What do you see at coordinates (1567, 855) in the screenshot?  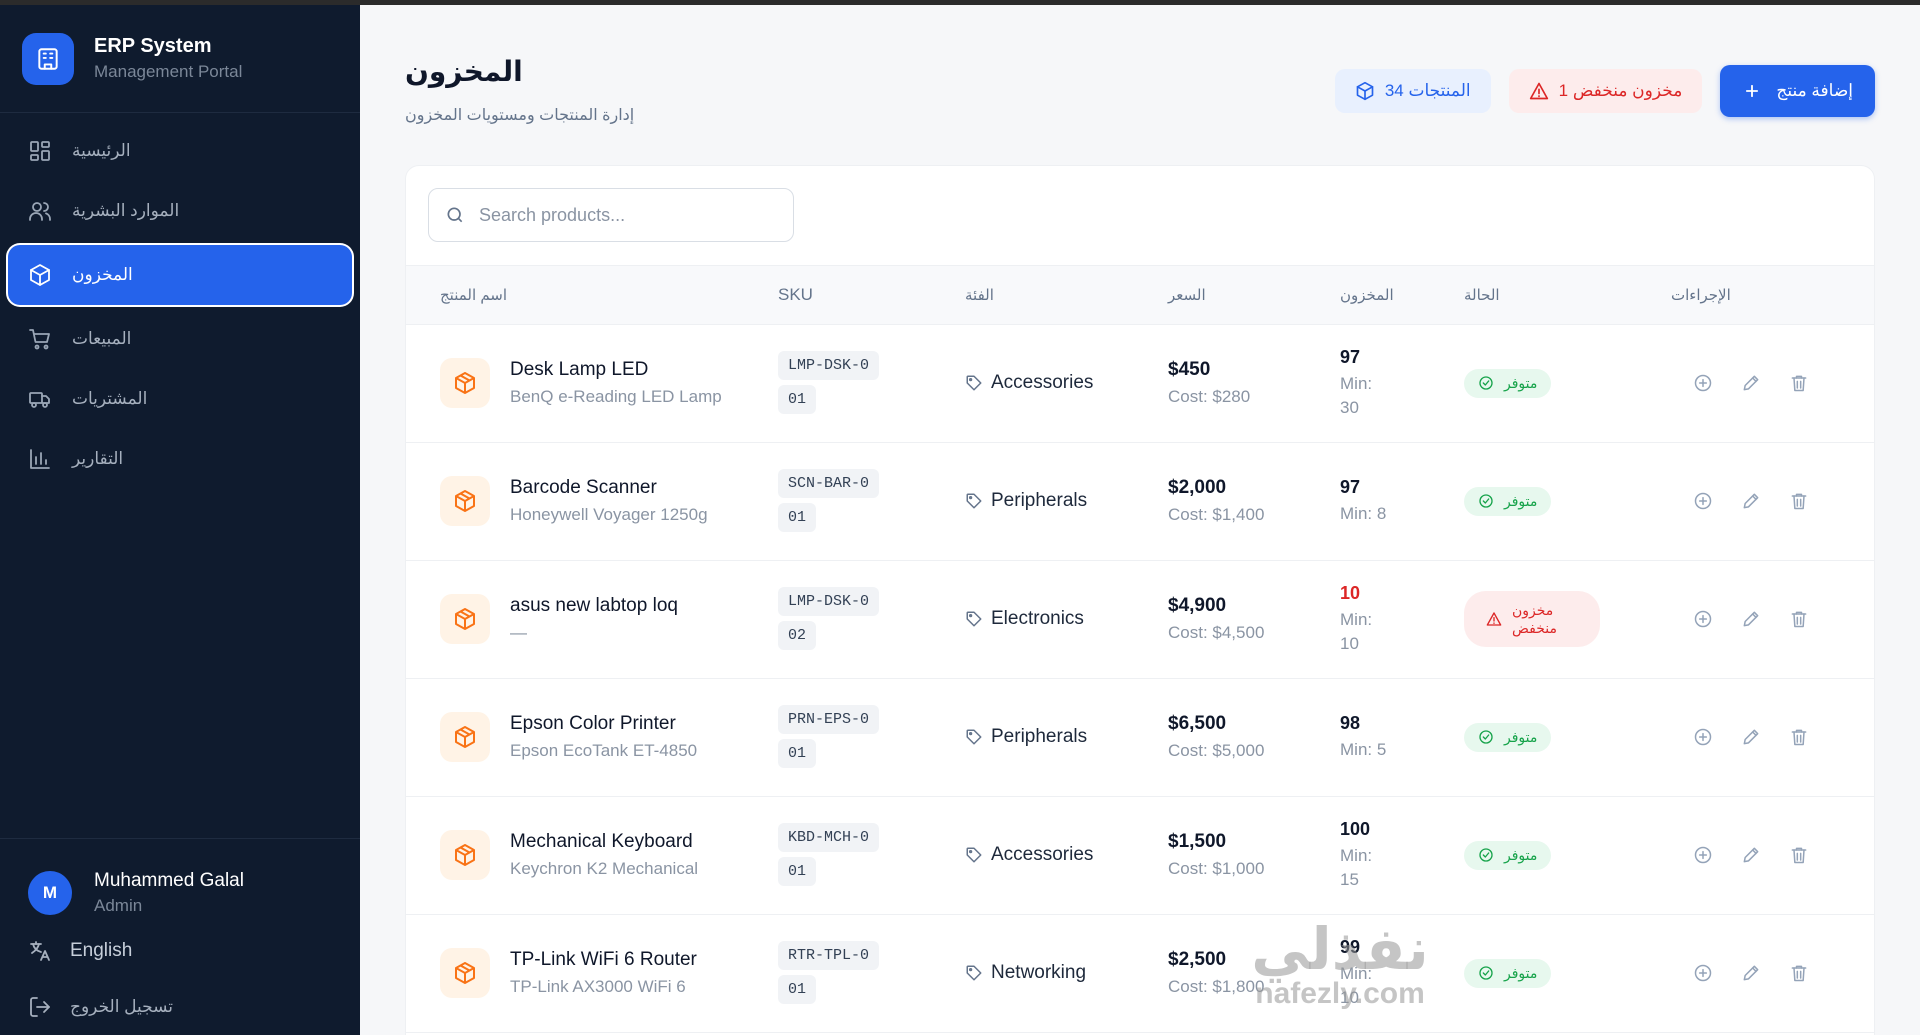 I see `cell-status: متوفر` at bounding box center [1567, 855].